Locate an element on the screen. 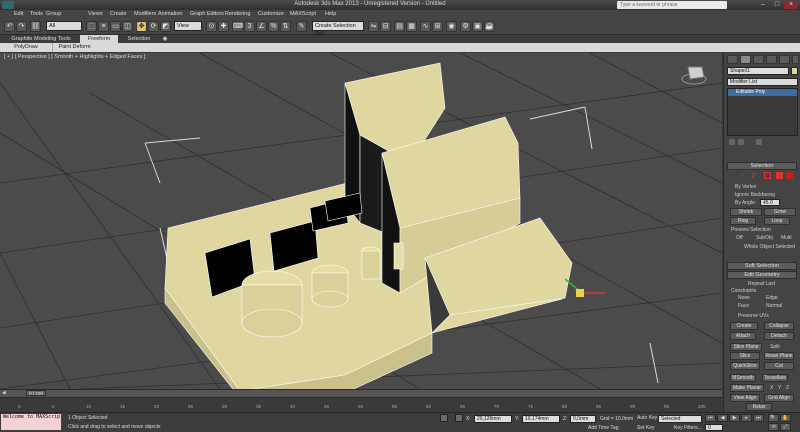  manipulate-icon: ✚ is located at coordinates (223, 26).